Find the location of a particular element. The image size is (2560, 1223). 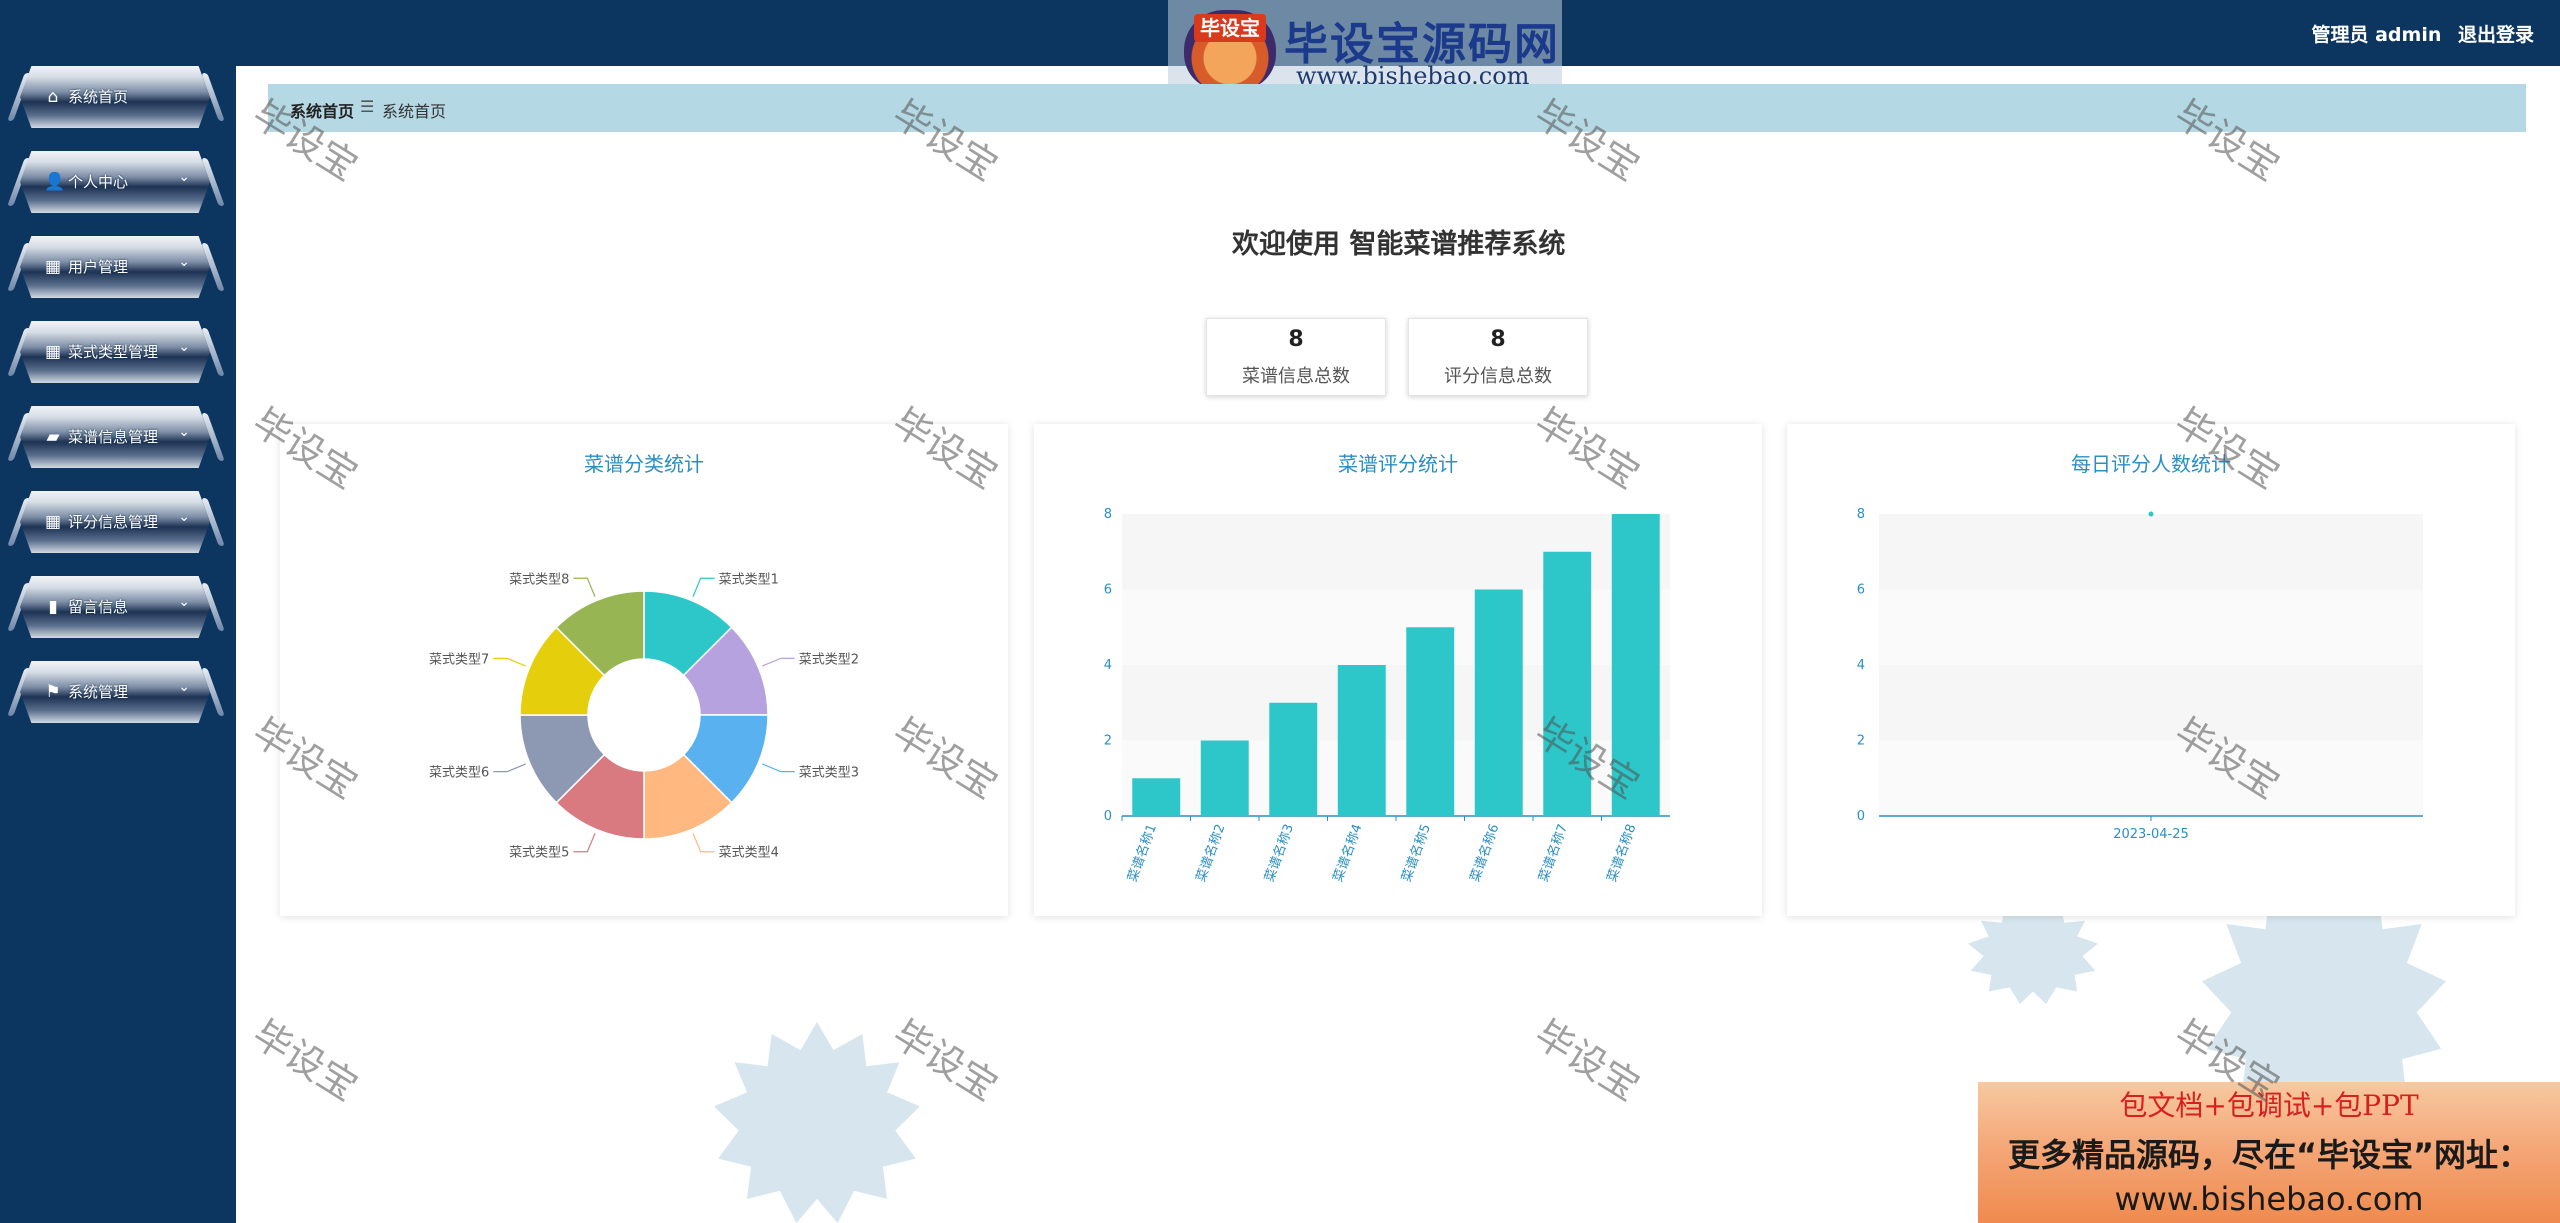

sidebar-item-7: ▮ 留言信息 ⌄ is located at coordinates (115, 607).